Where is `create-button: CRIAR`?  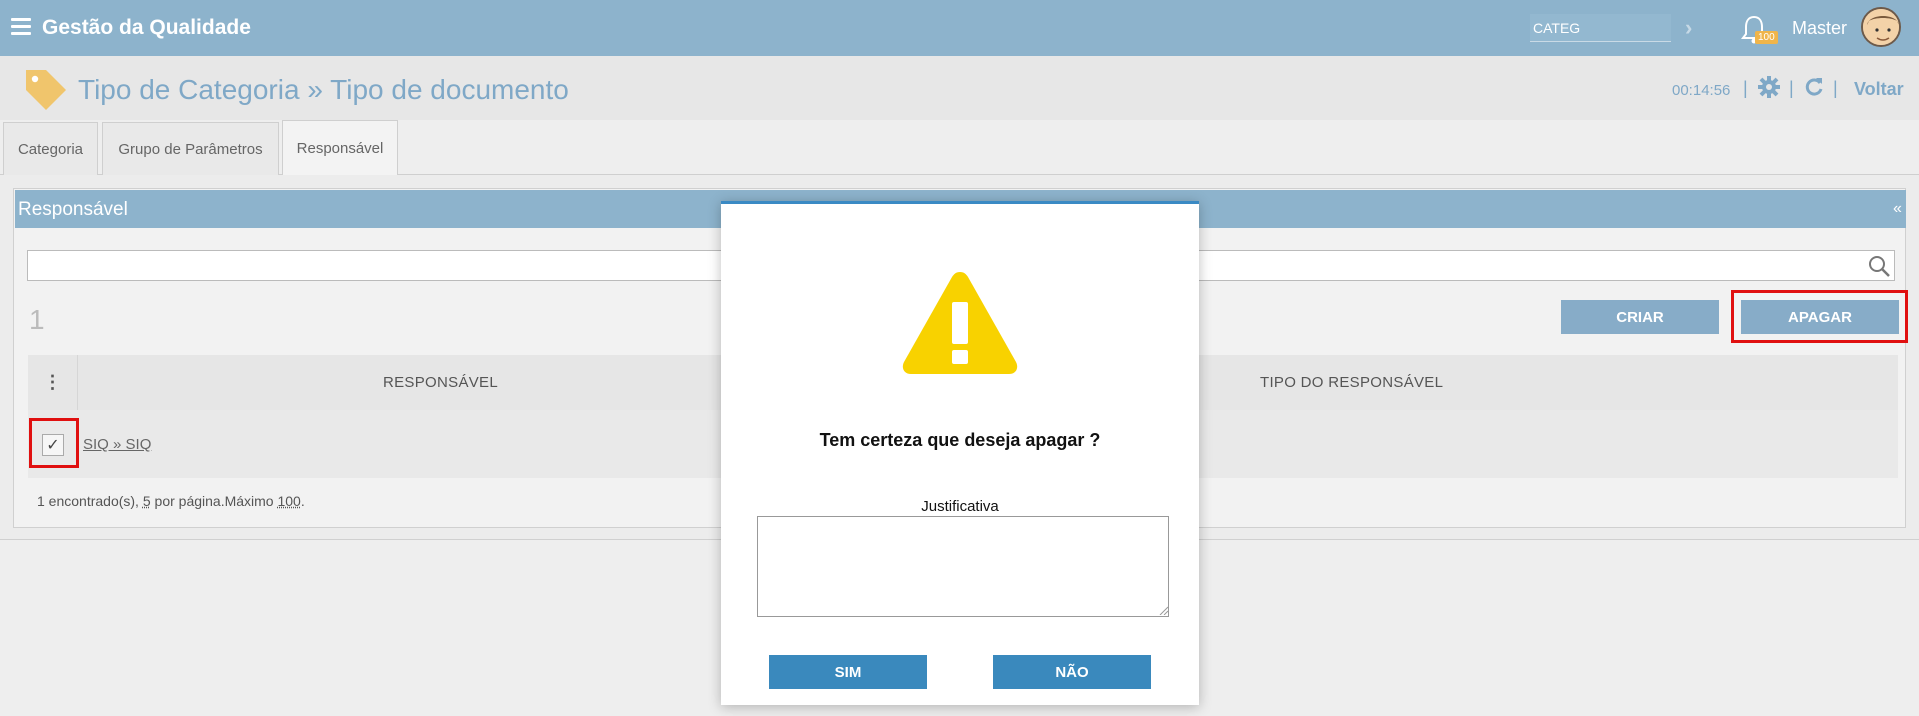 create-button: CRIAR is located at coordinates (1640, 317).